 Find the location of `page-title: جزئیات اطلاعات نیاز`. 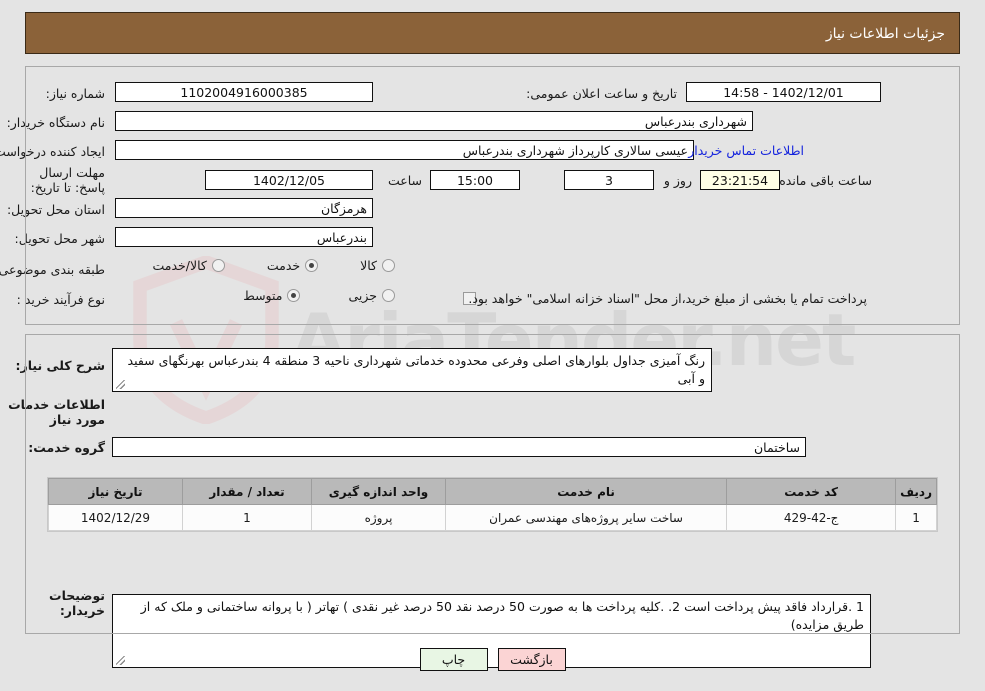

page-title: جزئیات اطلاعات نیاز is located at coordinates (492, 33).